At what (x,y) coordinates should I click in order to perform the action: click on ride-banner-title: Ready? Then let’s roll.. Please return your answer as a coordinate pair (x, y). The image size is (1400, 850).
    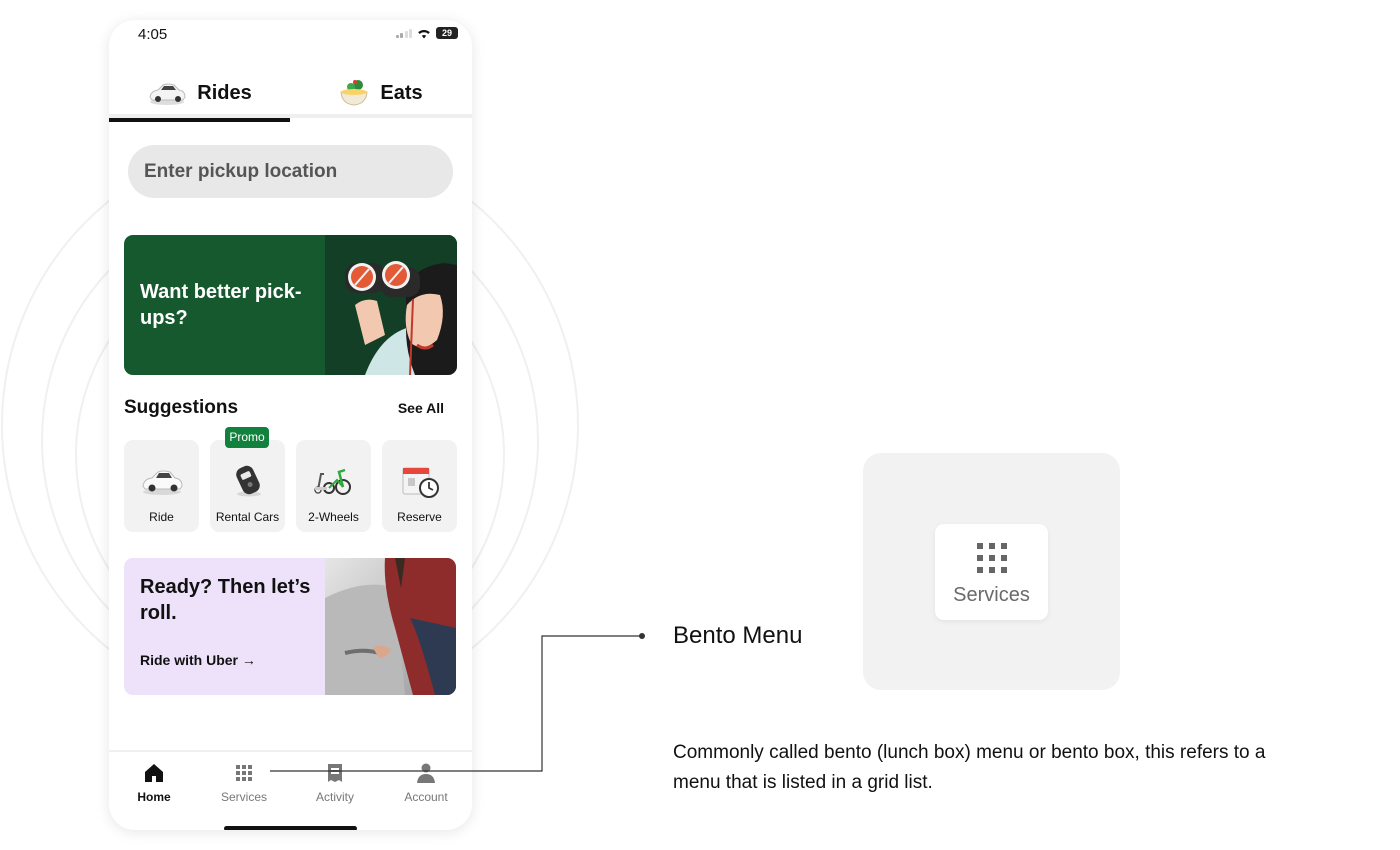
    Looking at the image, I should click on (225, 600).